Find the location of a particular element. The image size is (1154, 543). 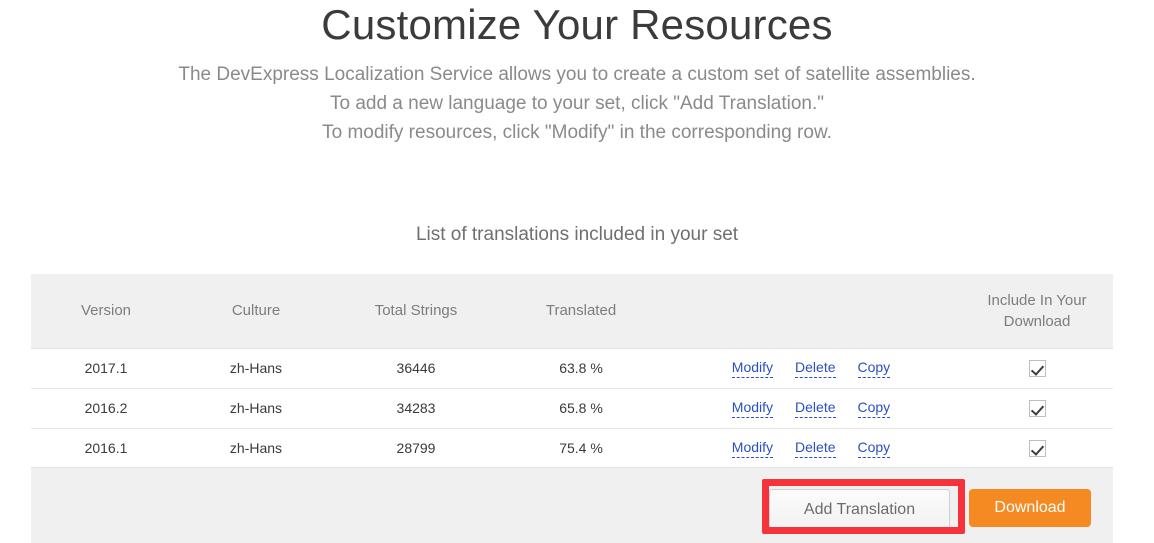

add-translation-button: Add Translation is located at coordinates (859, 509).